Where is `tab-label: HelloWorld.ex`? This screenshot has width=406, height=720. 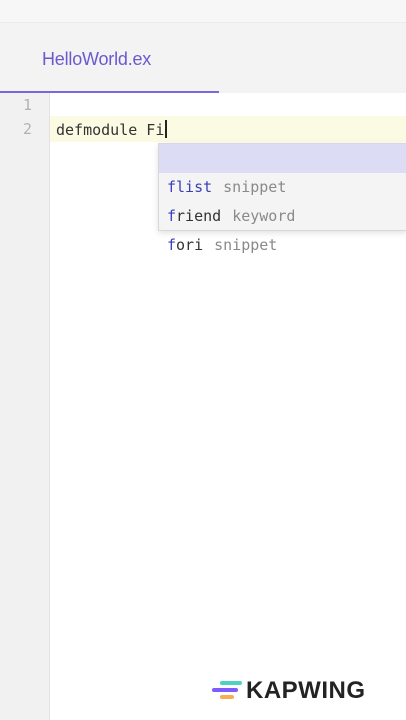
tab-label: HelloWorld.ex is located at coordinates (97, 59).